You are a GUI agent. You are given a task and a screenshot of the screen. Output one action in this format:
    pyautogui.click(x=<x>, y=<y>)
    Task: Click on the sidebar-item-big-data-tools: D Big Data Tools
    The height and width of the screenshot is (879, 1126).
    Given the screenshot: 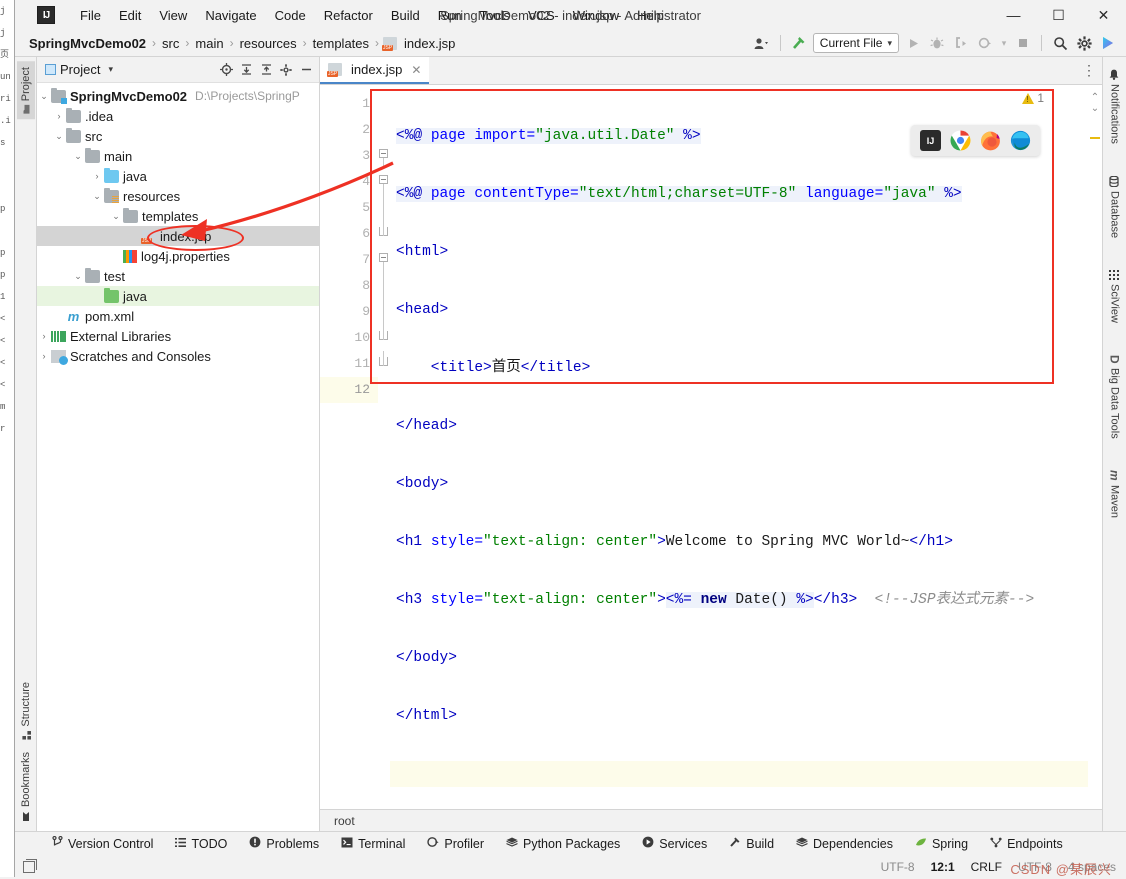 What is the action you would take?
    pyautogui.click(x=1115, y=396)
    